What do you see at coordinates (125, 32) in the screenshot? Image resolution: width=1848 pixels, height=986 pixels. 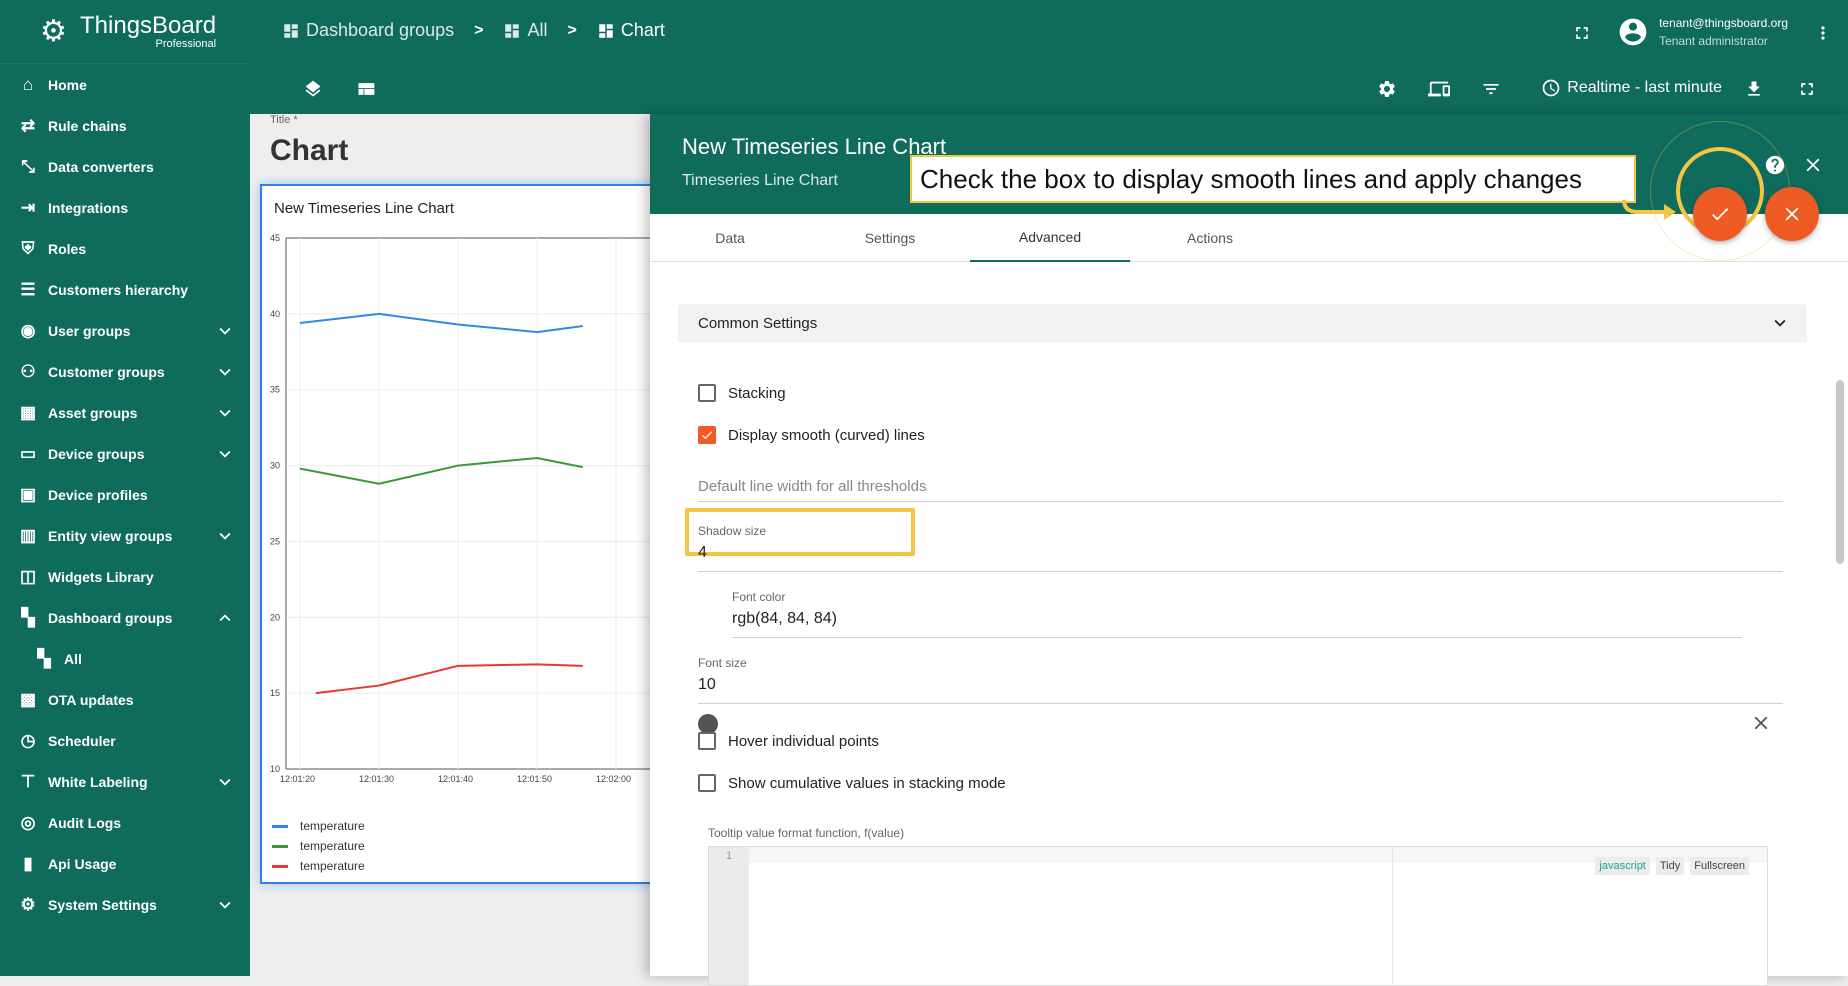 I see `logo: ⚙ ThingsBoard Professional` at bounding box center [125, 32].